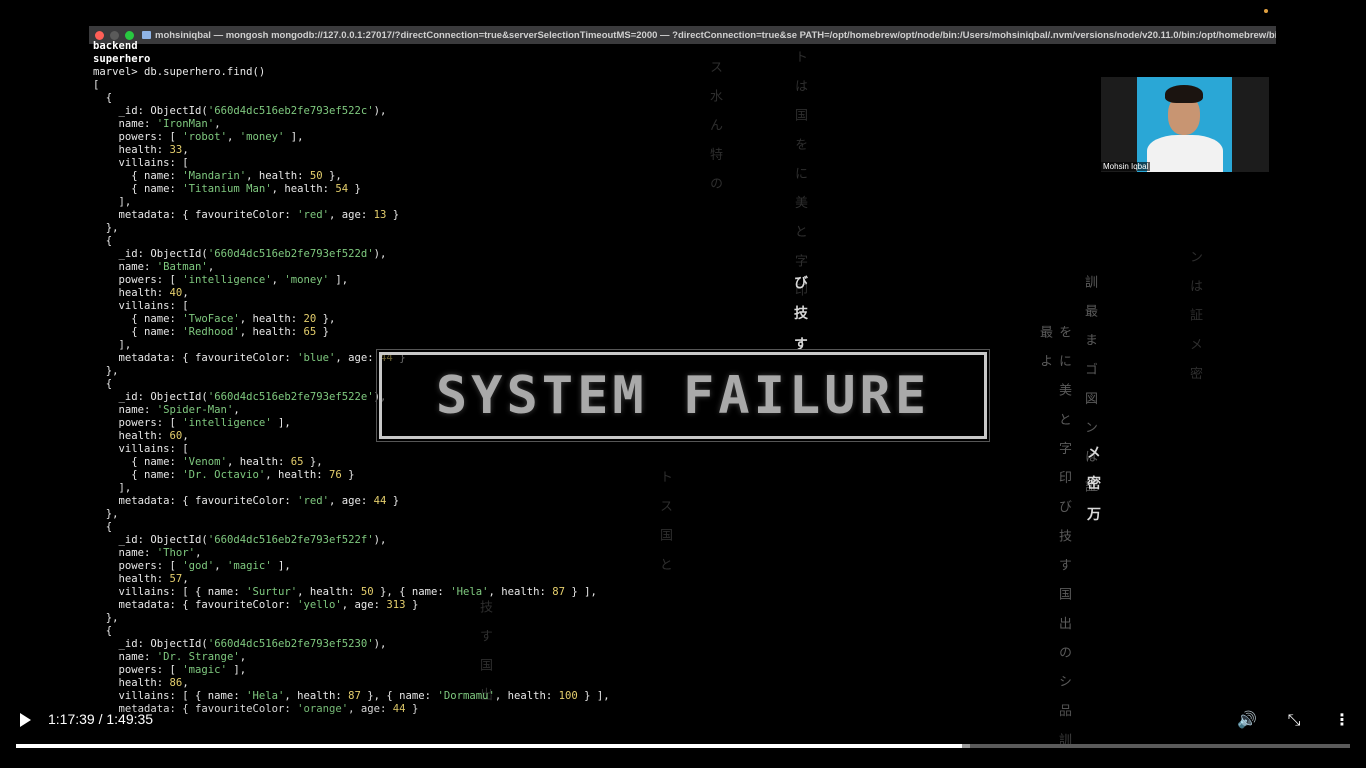 Image resolution: width=1366 pixels, height=768 pixels. I want to click on player-controls, so click(683, 734).